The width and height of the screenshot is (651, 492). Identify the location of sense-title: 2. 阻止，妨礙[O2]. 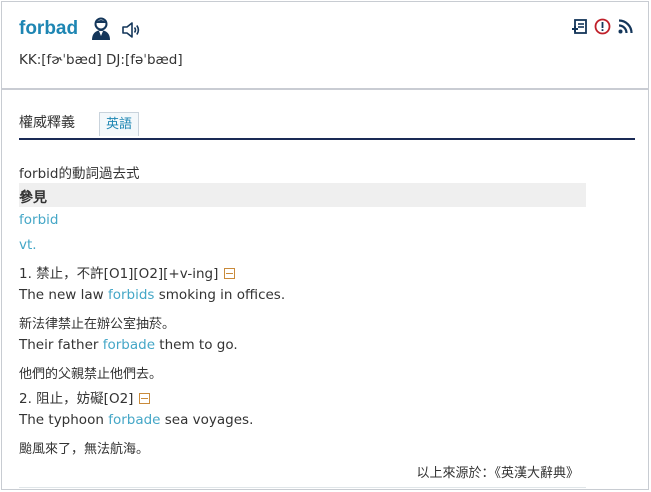
(76, 399).